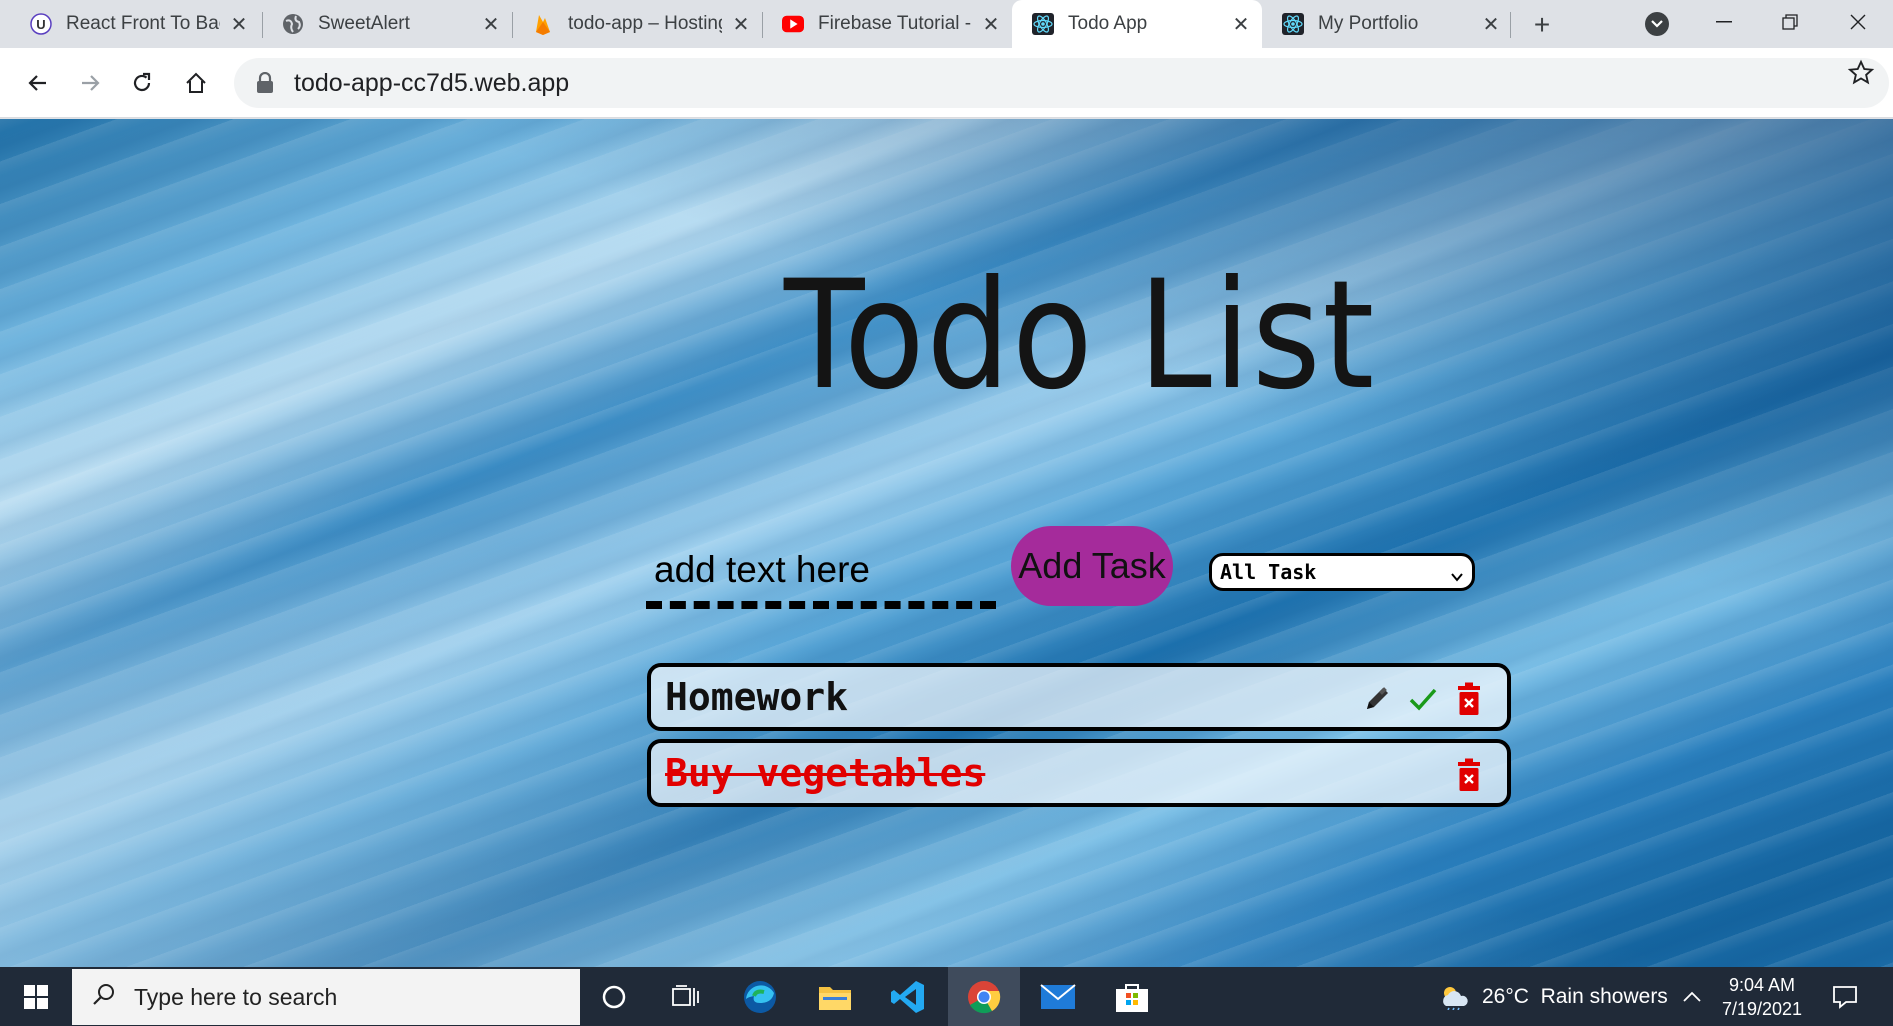 The image size is (1893, 1026). I want to click on tab-title: todo-app – Hosting, so click(645, 23).